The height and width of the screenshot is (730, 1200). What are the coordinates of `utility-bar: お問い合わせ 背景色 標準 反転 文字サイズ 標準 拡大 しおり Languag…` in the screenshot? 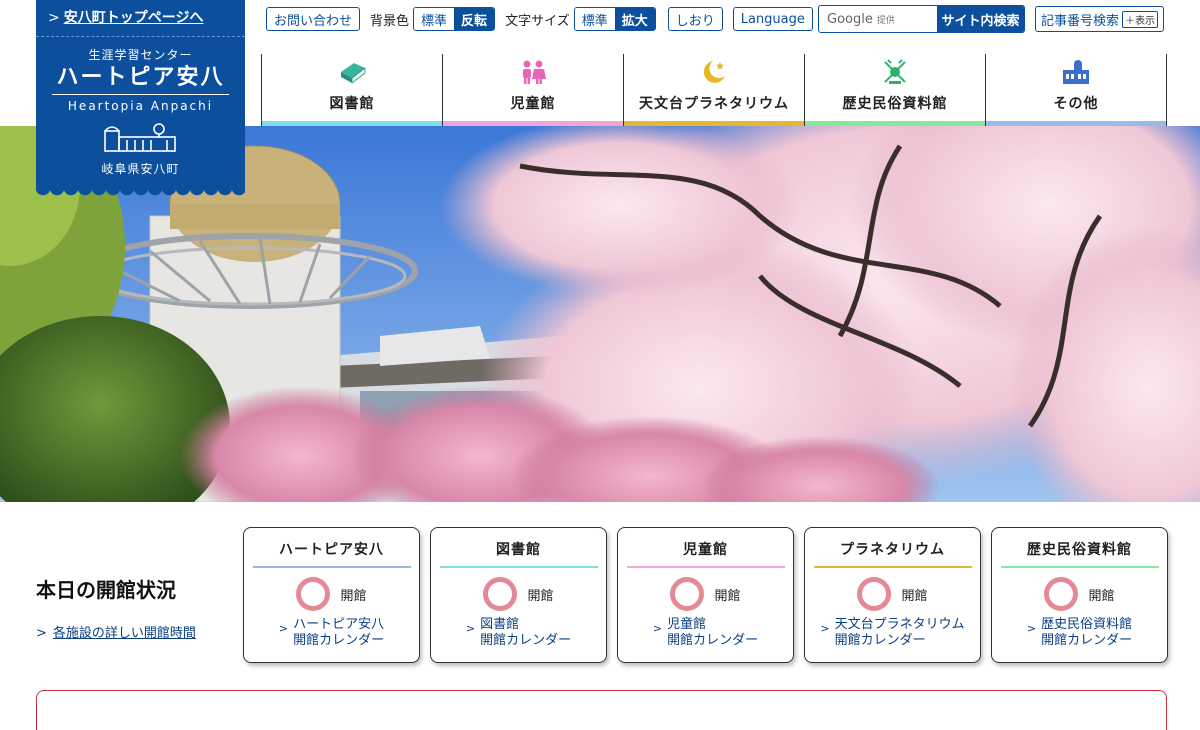 It's located at (539, 19).